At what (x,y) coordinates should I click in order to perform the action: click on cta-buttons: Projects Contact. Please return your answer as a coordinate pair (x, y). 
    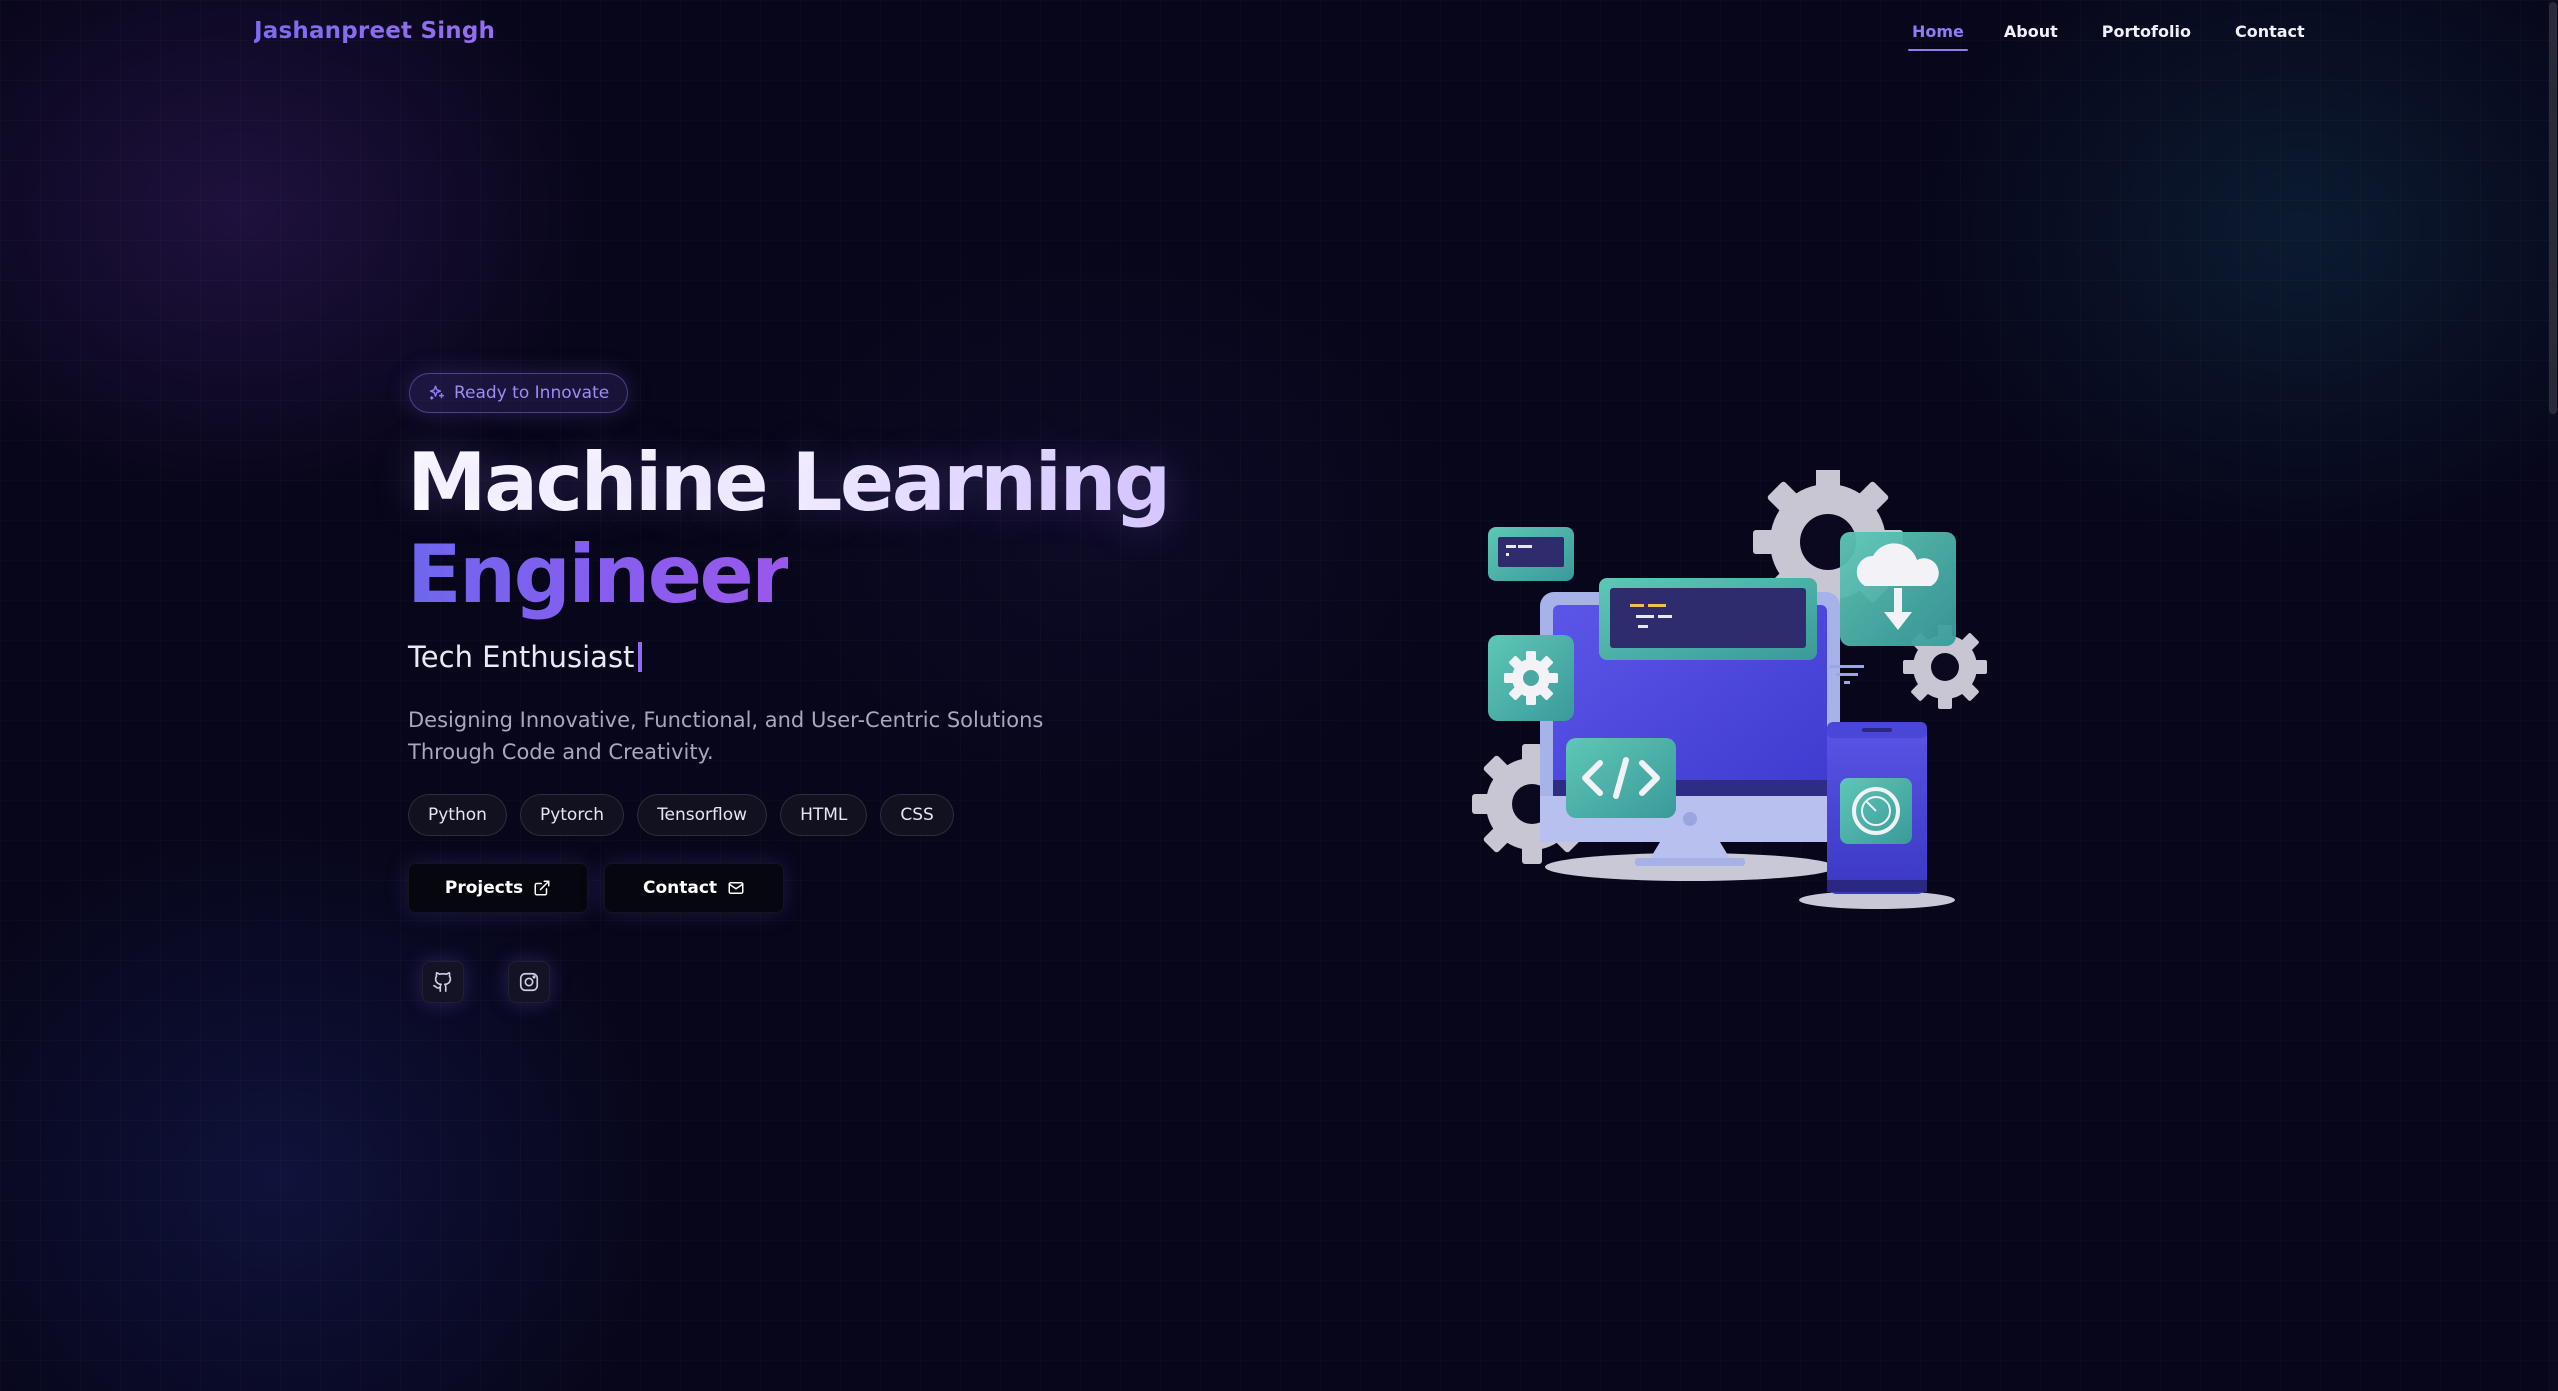
    Looking at the image, I should click on (596, 888).